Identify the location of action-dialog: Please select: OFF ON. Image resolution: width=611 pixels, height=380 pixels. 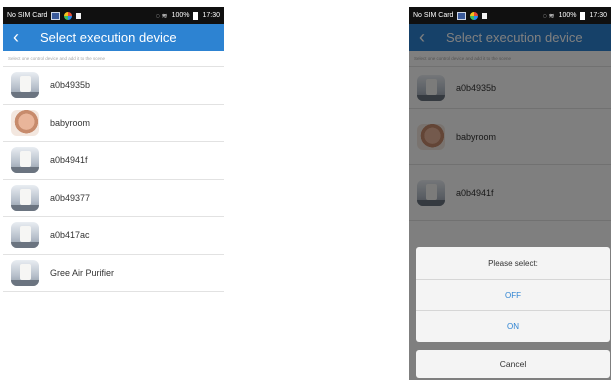
(513, 294).